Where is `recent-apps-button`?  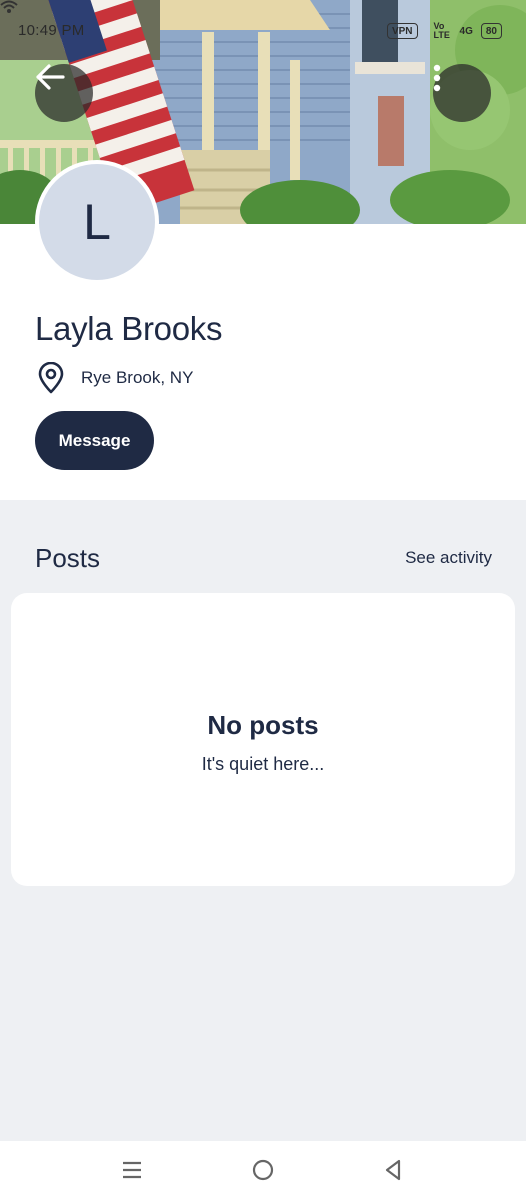 recent-apps-button is located at coordinates (132, 1170).